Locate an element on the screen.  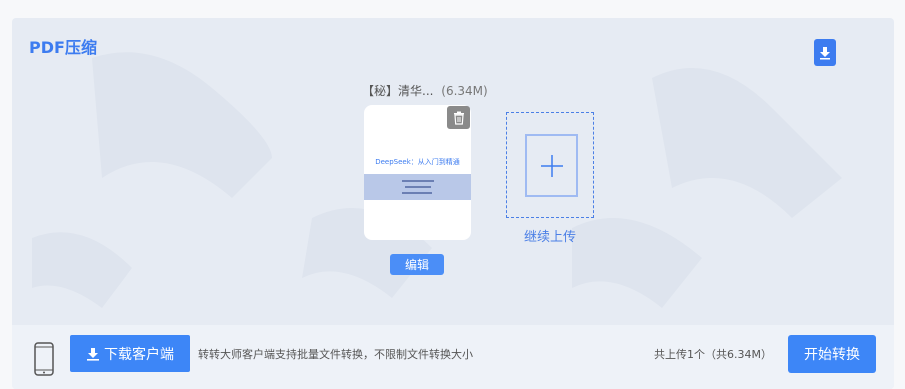
continue-upload-label: 继续上传 is located at coordinates (550, 235).